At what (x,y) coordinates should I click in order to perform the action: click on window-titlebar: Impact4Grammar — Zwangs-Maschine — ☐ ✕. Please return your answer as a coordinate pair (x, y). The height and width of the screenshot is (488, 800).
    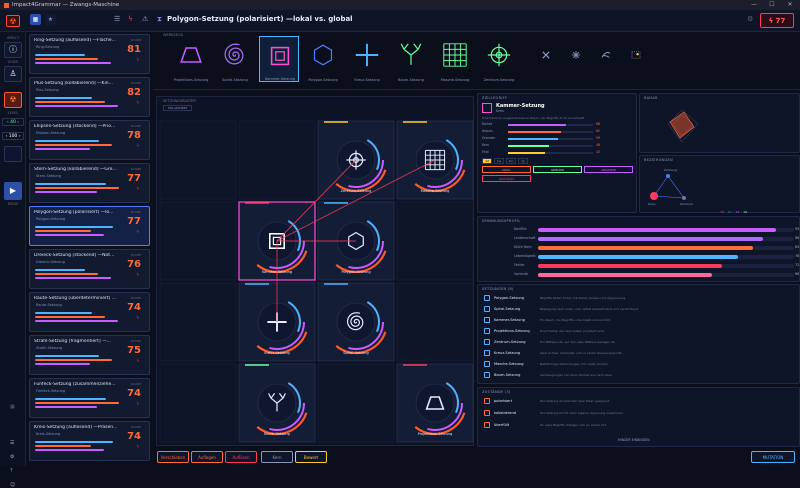
    Looking at the image, I should click on (400, 5).